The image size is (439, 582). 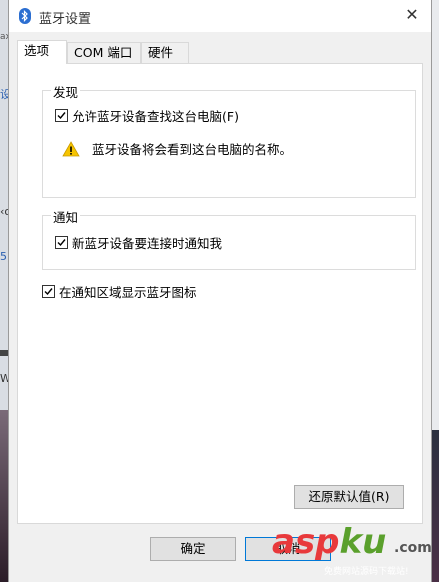 What do you see at coordinates (366, 572) in the screenshot?
I see `watermark-tagline: 免费网站源码下载站!` at bounding box center [366, 572].